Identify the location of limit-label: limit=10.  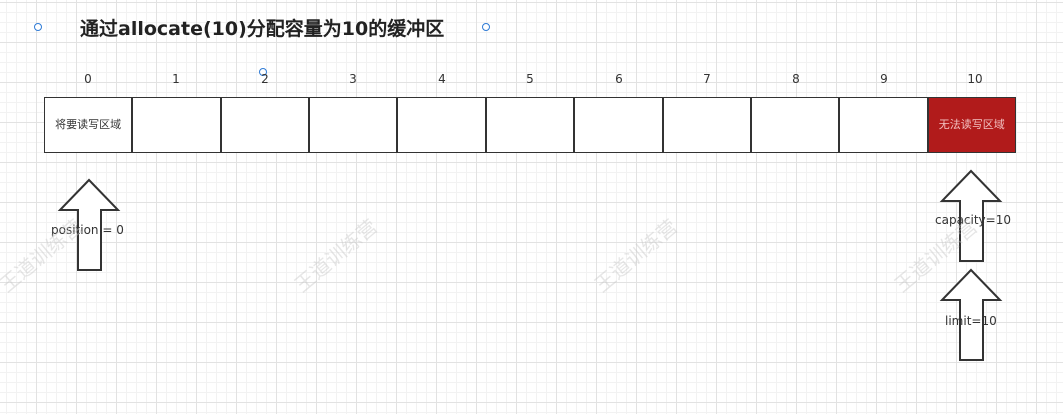
(971, 321).